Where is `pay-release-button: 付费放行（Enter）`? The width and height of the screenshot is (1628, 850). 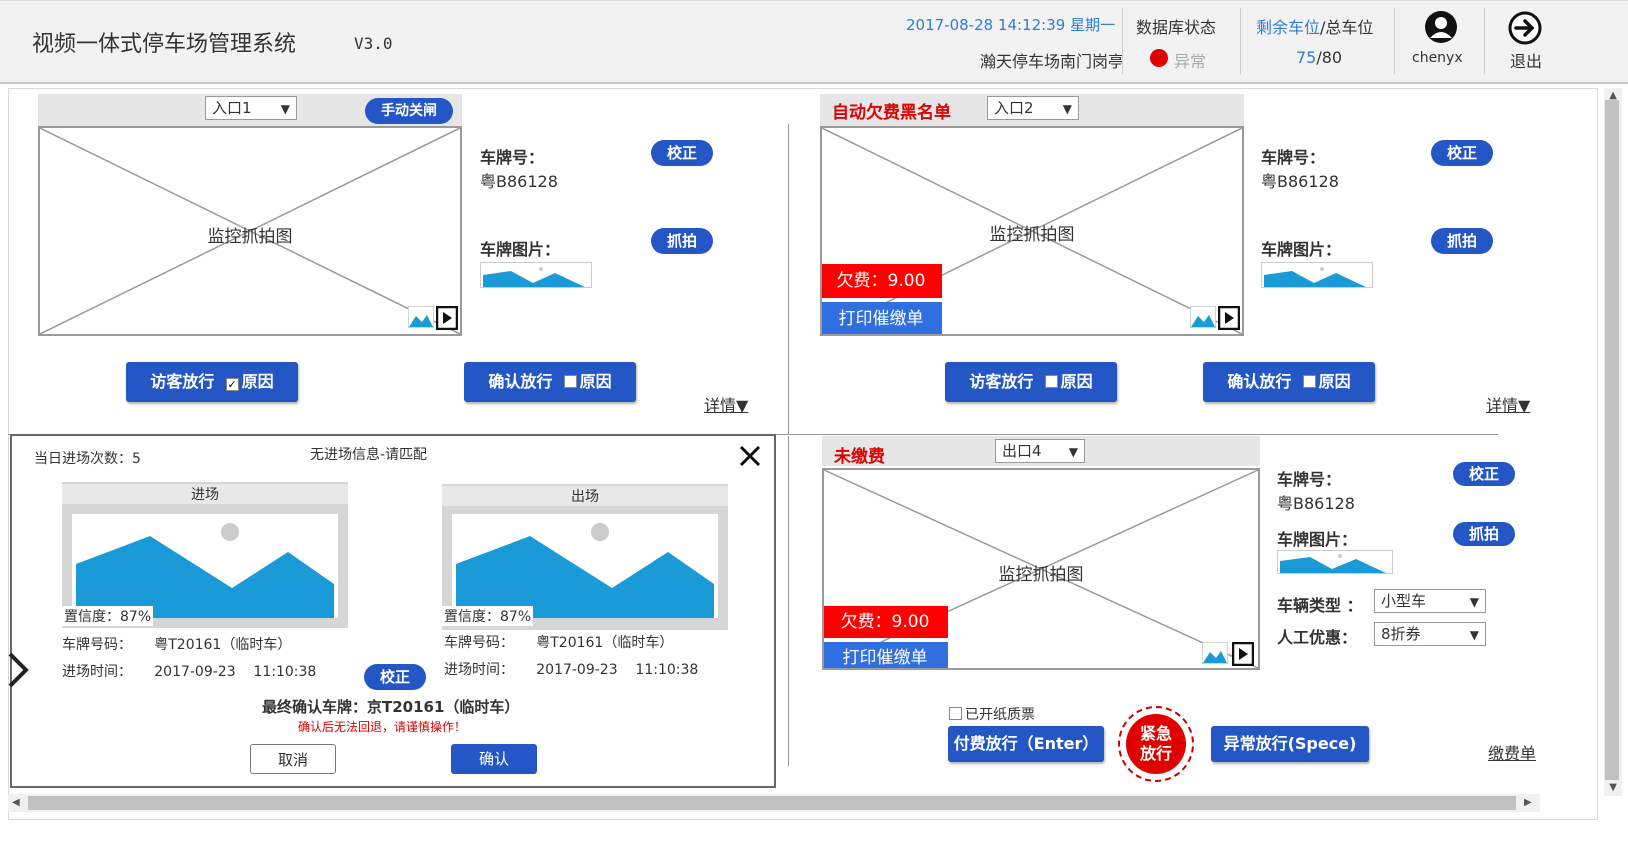 pay-release-button: 付费放行（Enter） is located at coordinates (1026, 744).